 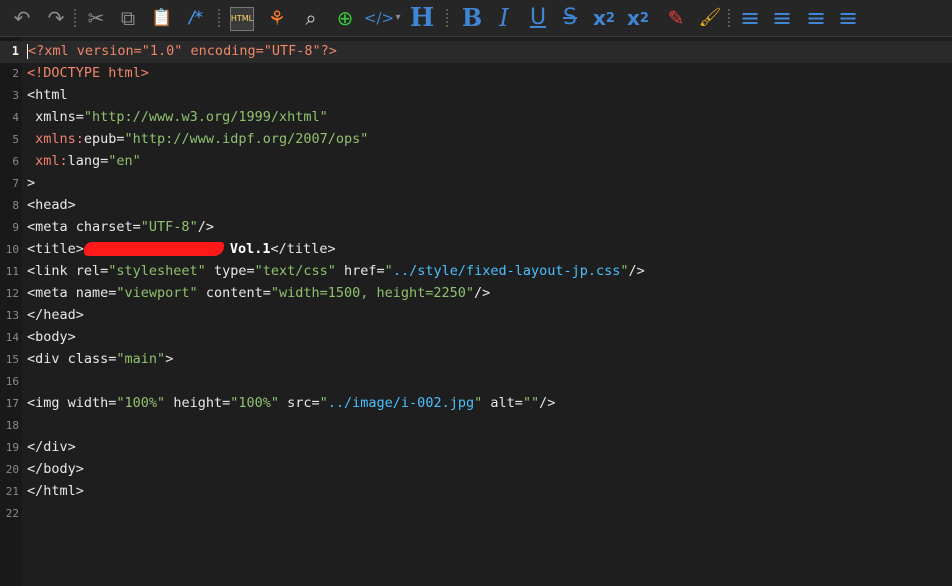 I want to click on code-token: <?xml version="1.0" encoding="UTF-8"?>, so click(x=182, y=51).